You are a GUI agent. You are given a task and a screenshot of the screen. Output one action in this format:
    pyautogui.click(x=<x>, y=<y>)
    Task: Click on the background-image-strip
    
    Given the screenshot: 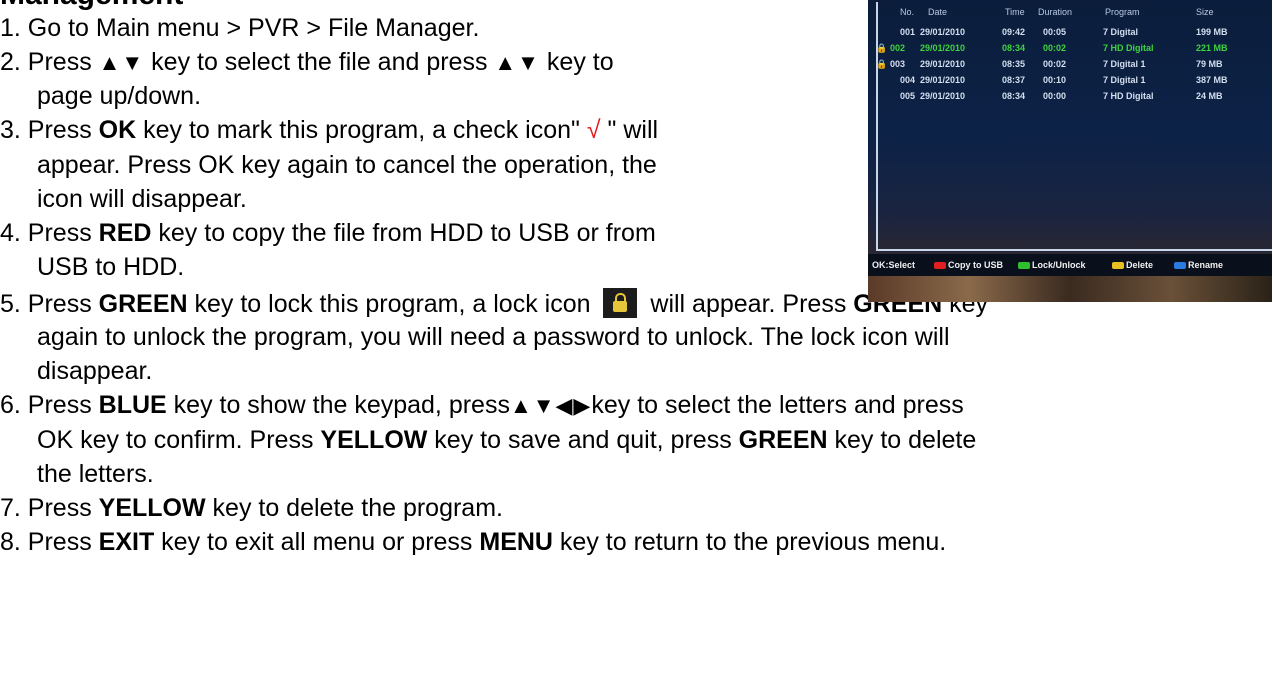 What is the action you would take?
    pyautogui.click(x=1070, y=289)
    